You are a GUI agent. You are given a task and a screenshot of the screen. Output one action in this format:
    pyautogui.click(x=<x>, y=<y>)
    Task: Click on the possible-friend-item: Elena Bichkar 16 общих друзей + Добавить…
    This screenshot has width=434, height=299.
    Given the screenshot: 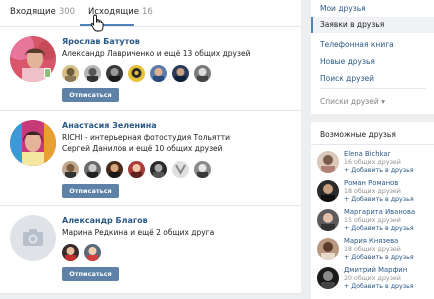 What is the action you would take?
    pyautogui.click(x=372, y=166)
    